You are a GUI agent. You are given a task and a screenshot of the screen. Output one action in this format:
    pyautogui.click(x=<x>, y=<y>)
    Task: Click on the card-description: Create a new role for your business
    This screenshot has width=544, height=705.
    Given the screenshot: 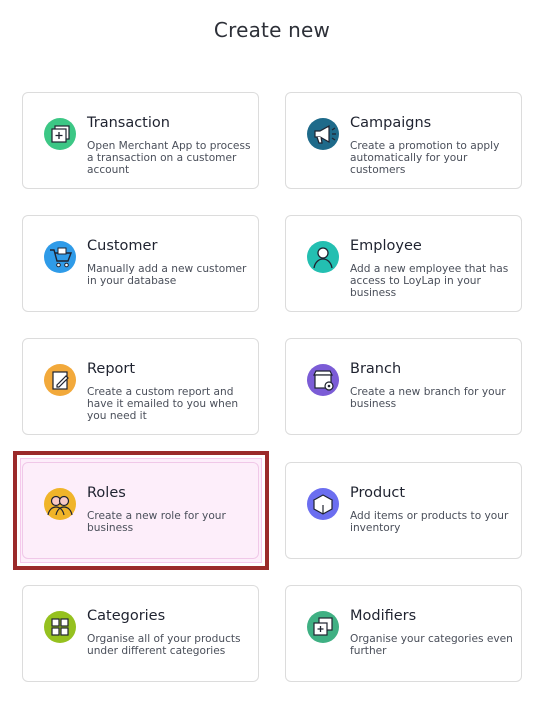 What is the action you would take?
    pyautogui.click(x=156, y=522)
    